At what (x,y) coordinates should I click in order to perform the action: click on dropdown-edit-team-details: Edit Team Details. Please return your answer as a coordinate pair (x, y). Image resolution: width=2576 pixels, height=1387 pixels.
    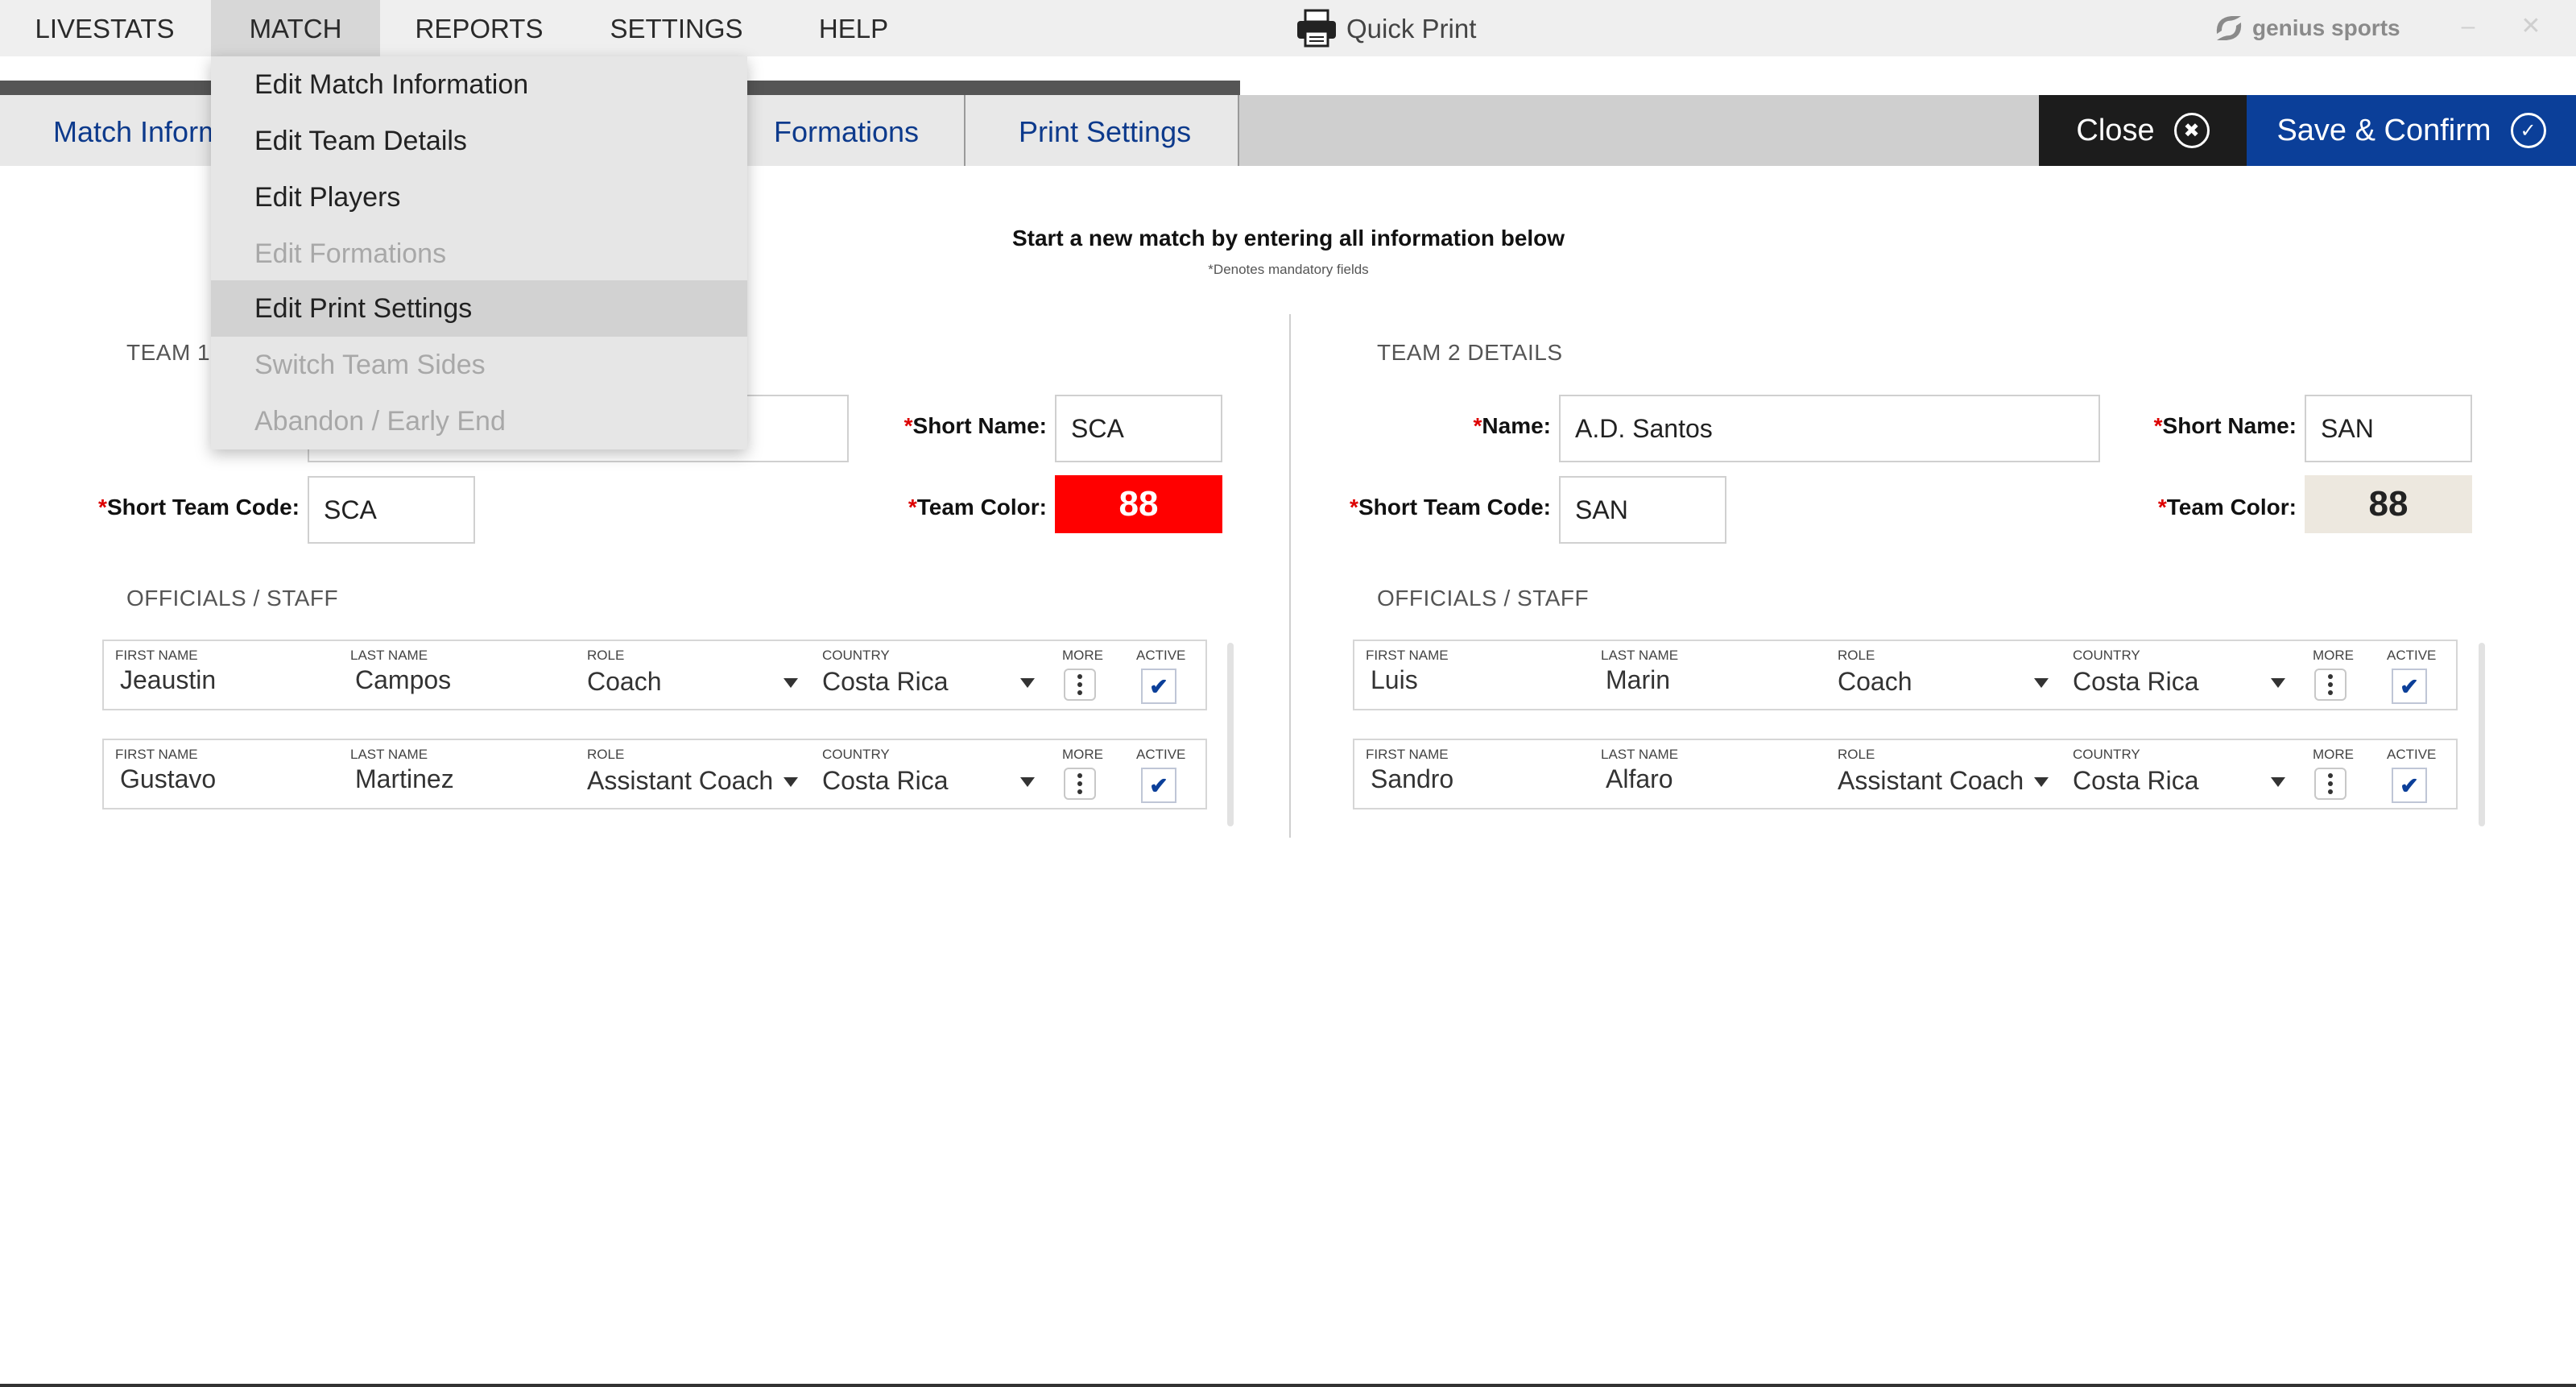
    Looking at the image, I should click on (479, 141).